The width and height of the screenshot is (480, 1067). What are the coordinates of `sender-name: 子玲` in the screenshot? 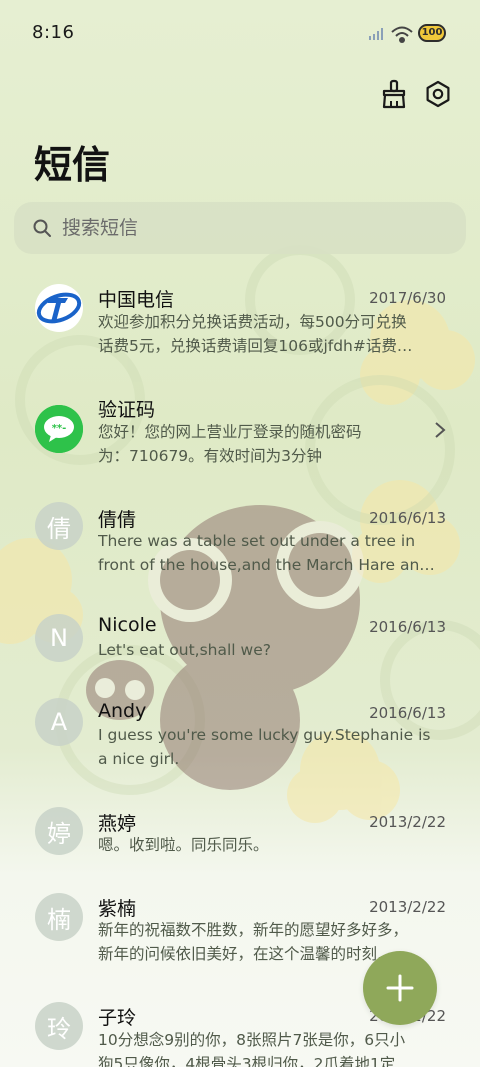 It's located at (117, 1018).